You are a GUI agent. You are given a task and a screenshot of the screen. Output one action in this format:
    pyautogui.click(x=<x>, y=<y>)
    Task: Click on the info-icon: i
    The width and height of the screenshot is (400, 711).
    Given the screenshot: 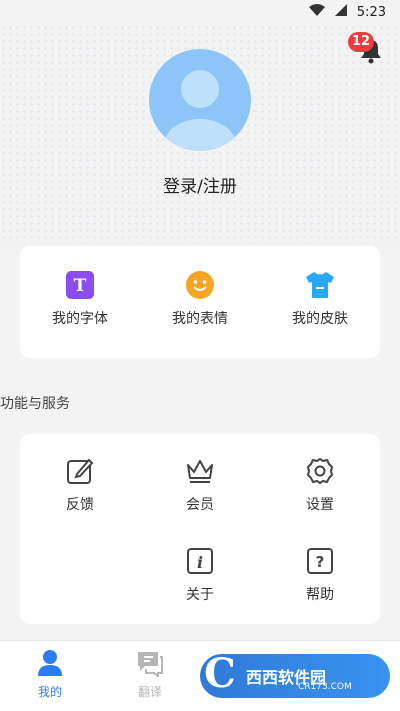 What is the action you would take?
    pyautogui.click(x=200, y=561)
    